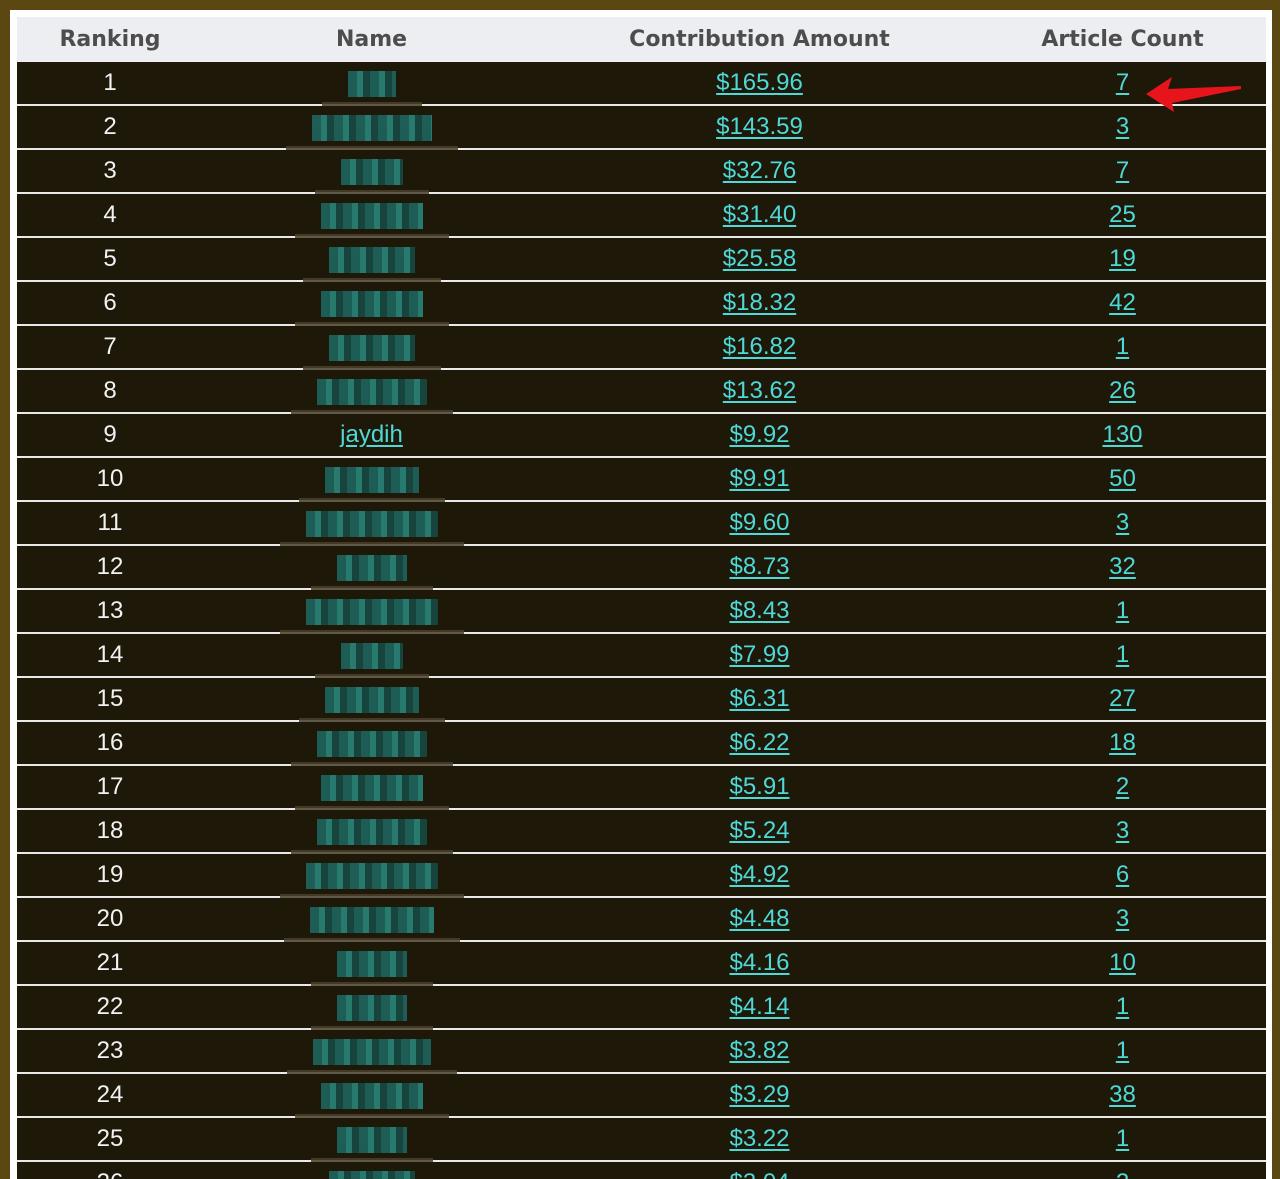 The height and width of the screenshot is (1179, 1280). I want to click on amount-cell: $3.22, so click(759, 1139).